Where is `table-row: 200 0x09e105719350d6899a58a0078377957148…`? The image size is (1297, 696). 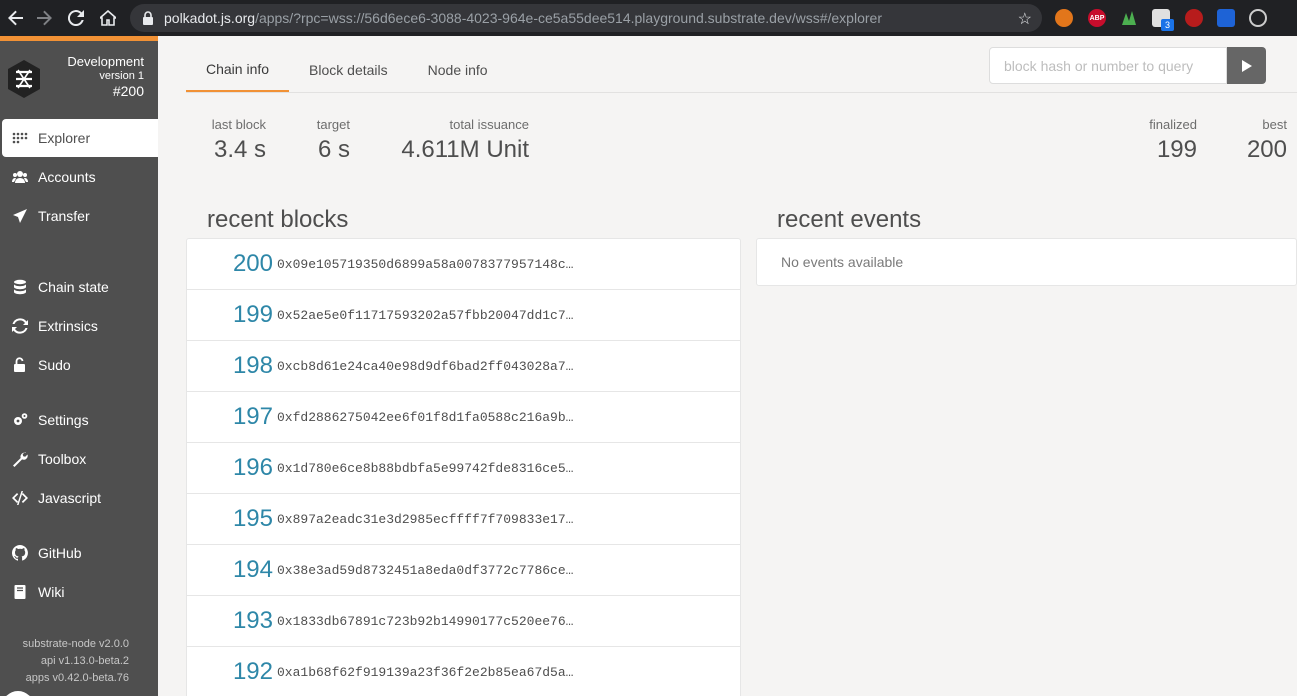
table-row: 200 0x09e105719350d6899a58a0078377957148… is located at coordinates (463, 264).